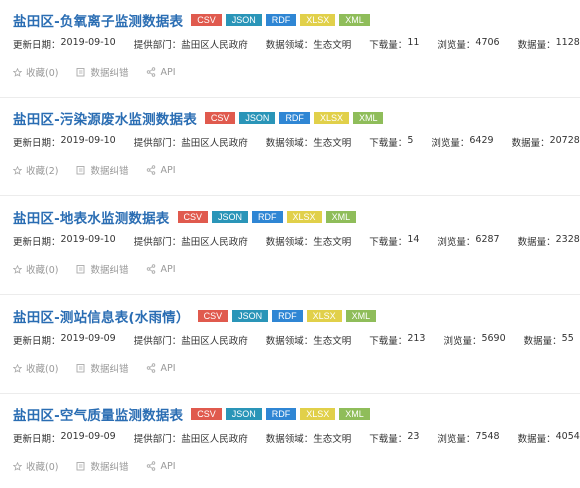 The width and height of the screenshot is (580, 488). What do you see at coordinates (42, 171) in the screenshot?
I see `favorite-label: 收藏(2)` at bounding box center [42, 171].